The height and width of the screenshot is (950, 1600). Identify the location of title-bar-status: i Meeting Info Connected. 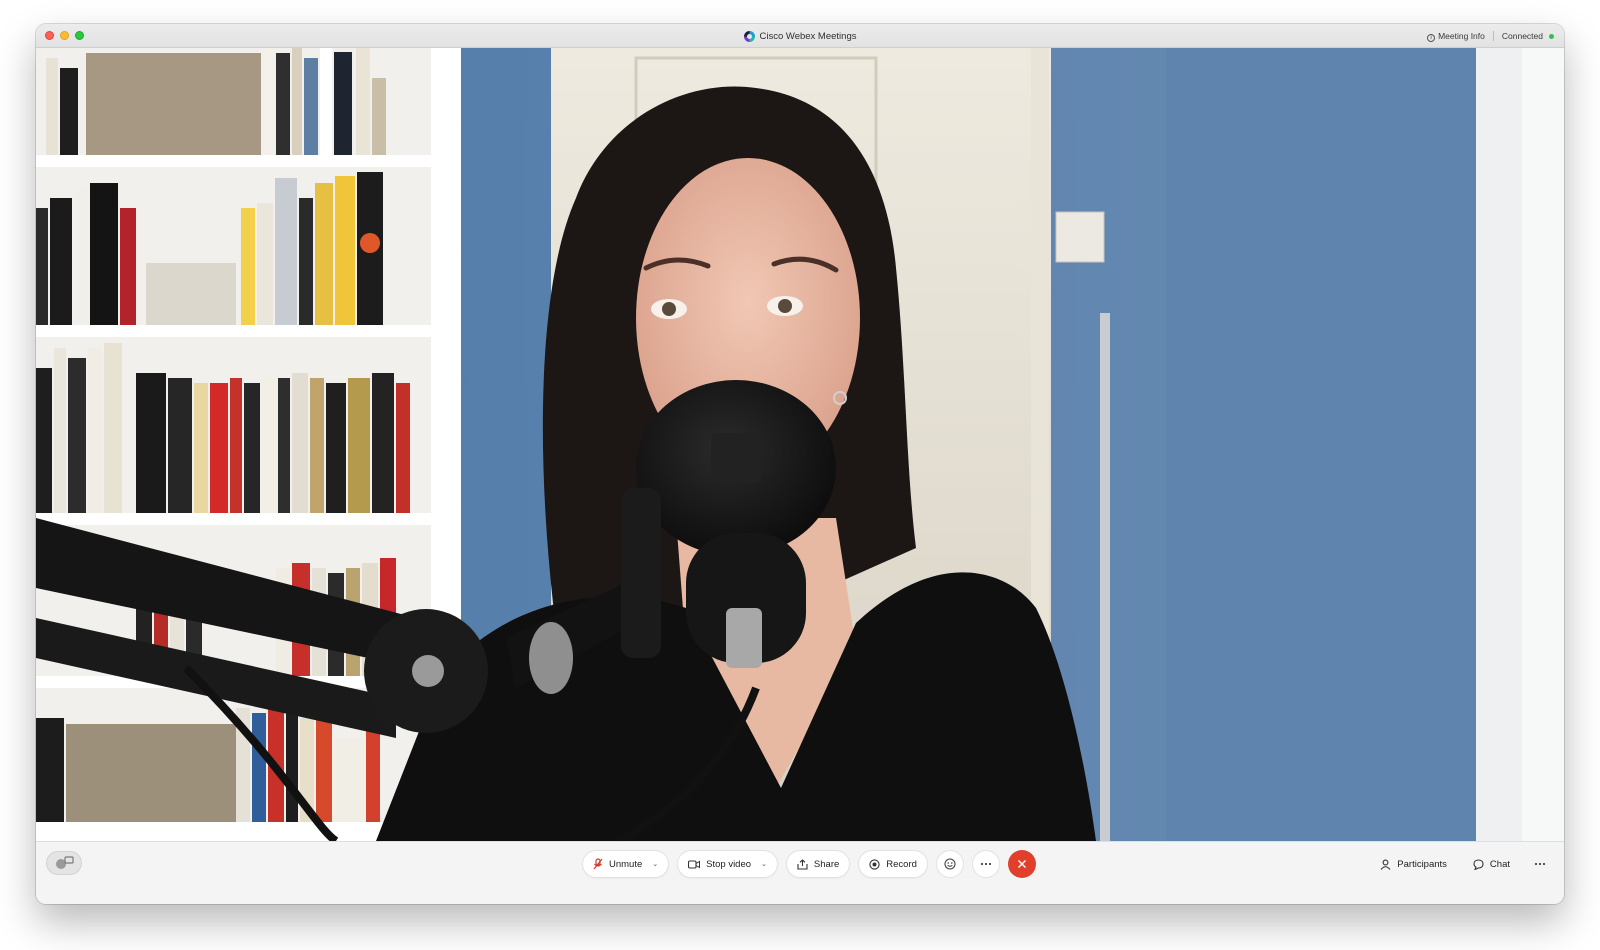
(1490, 36).